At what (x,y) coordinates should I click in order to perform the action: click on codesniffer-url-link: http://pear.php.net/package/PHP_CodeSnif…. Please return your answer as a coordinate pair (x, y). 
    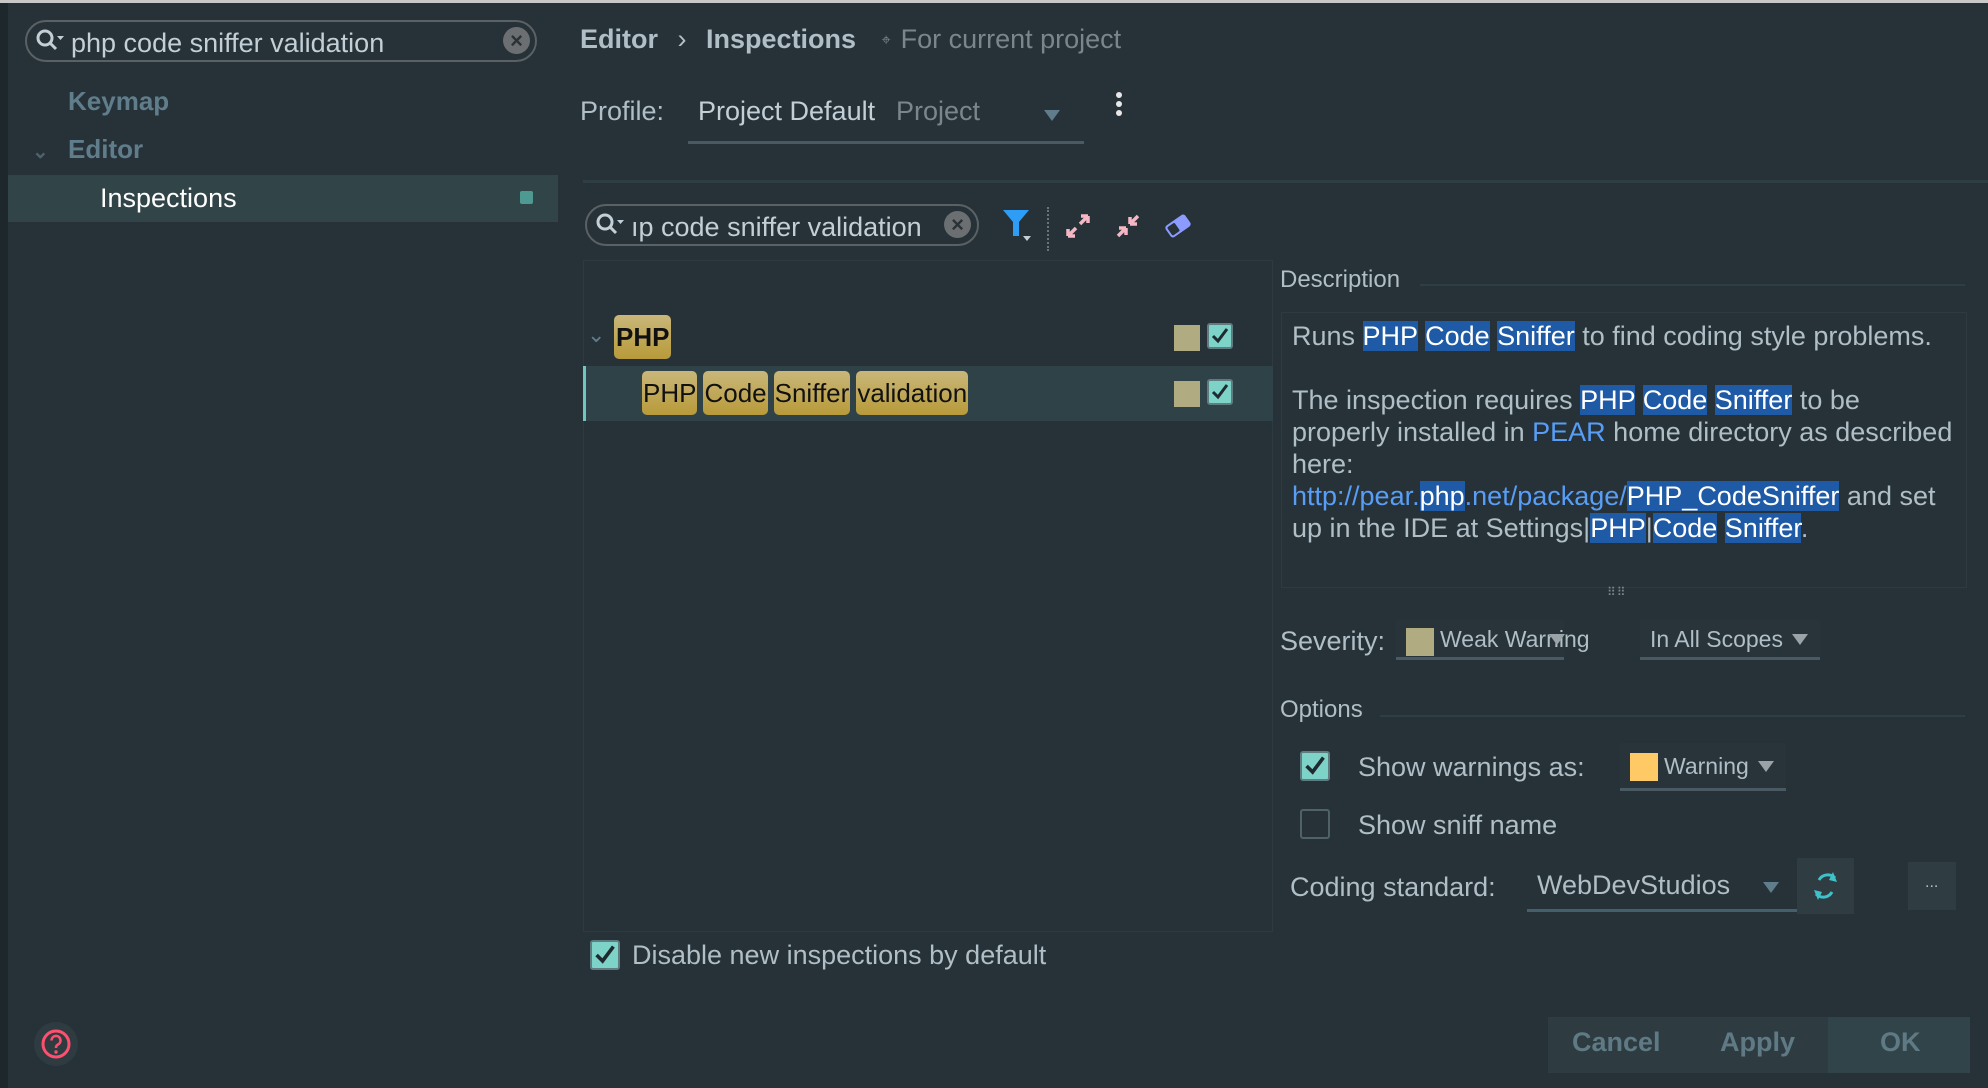
    Looking at the image, I should click on (1566, 496).